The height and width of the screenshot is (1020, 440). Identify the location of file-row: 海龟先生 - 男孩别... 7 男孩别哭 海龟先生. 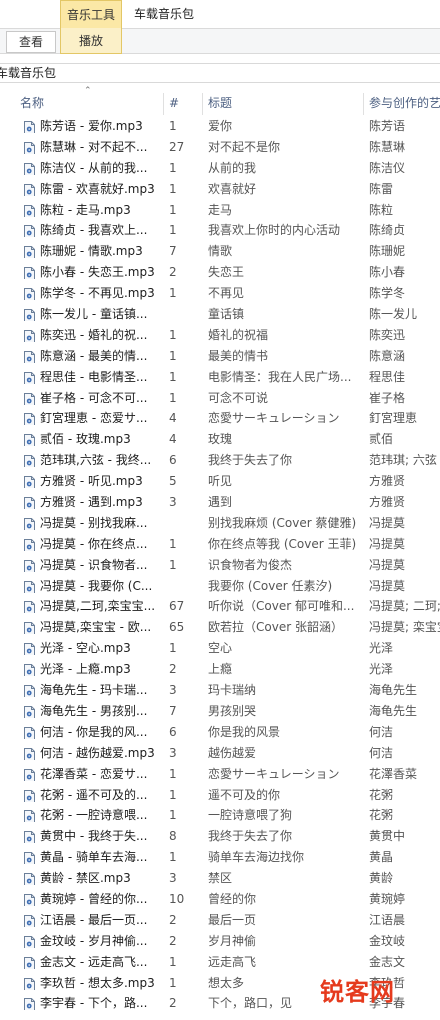
(220, 711).